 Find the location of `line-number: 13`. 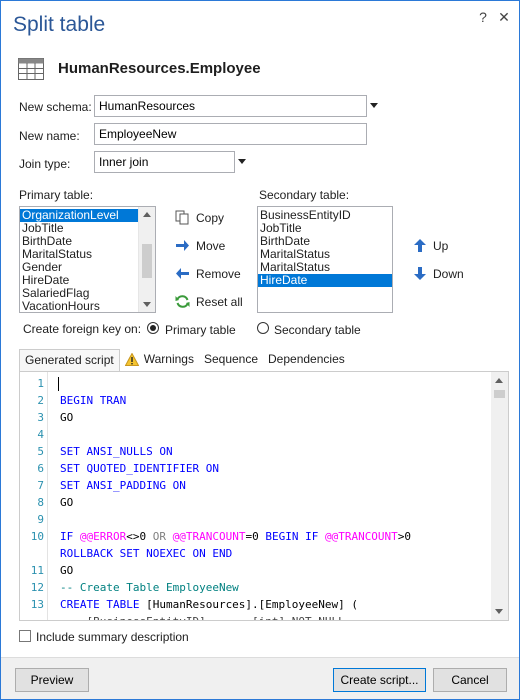

line-number: 13 is located at coordinates (37, 604).